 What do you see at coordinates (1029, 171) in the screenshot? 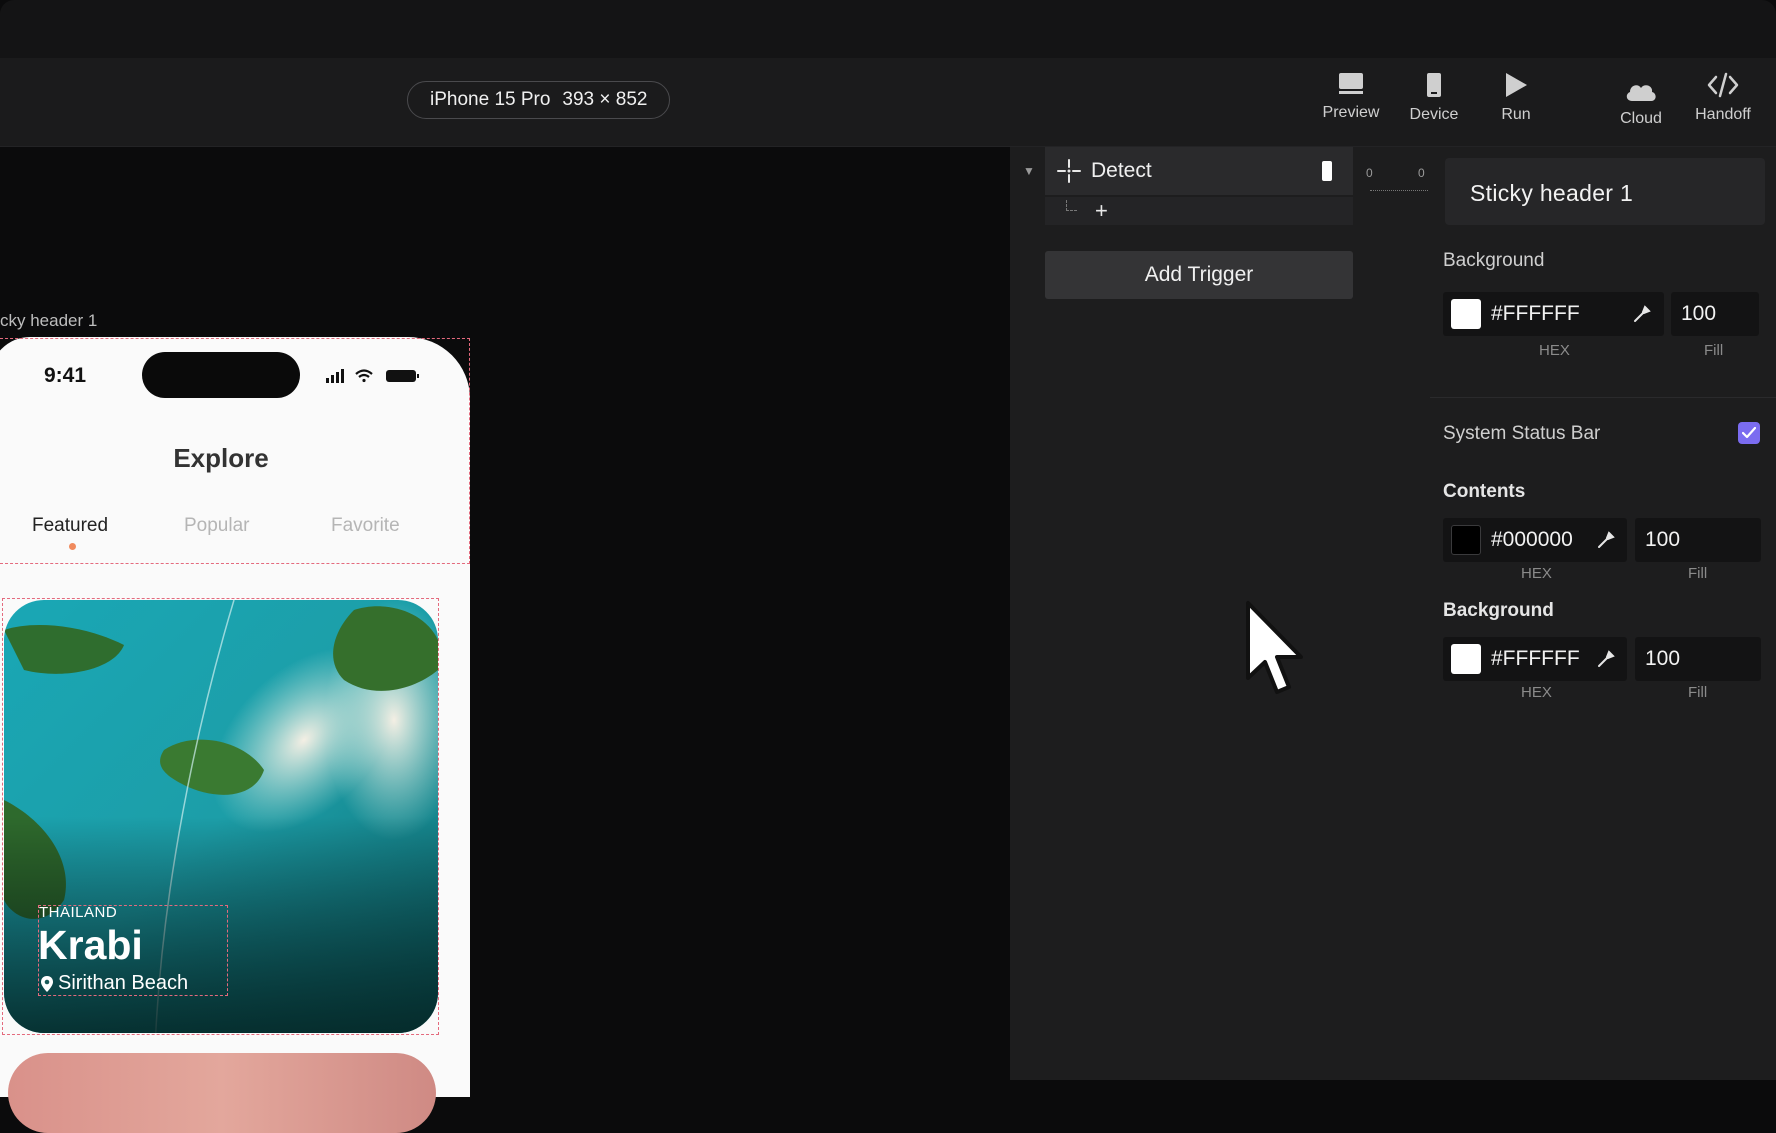
I see `collapse-arrow-icon: ▼` at bounding box center [1029, 171].